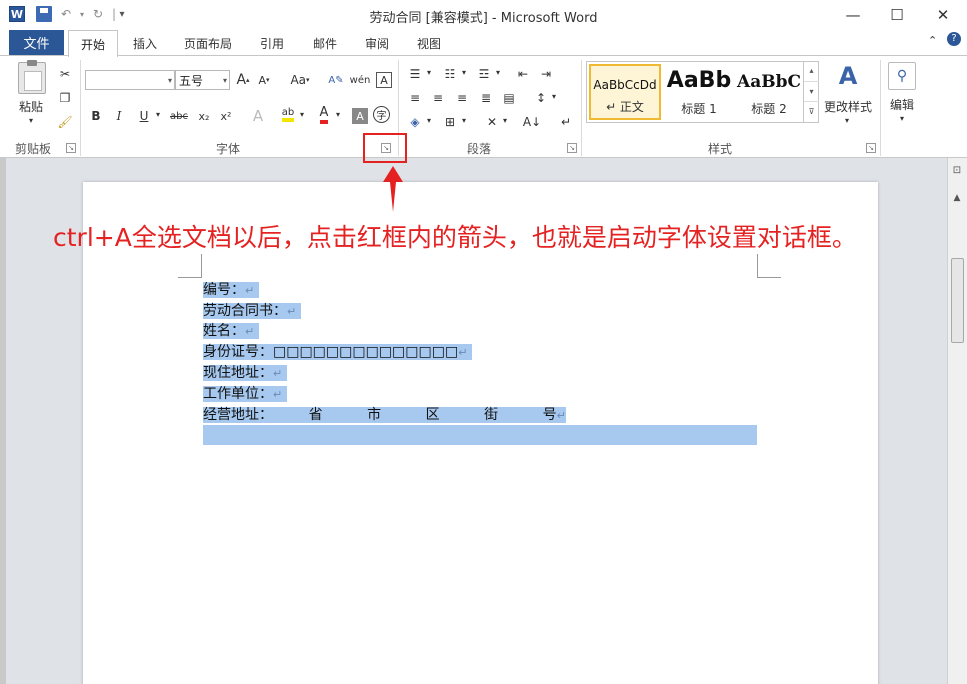 This screenshot has width=967, height=684. Describe the element at coordinates (415, 98) in the screenshot. I see `align-left-icon: ≡` at that location.